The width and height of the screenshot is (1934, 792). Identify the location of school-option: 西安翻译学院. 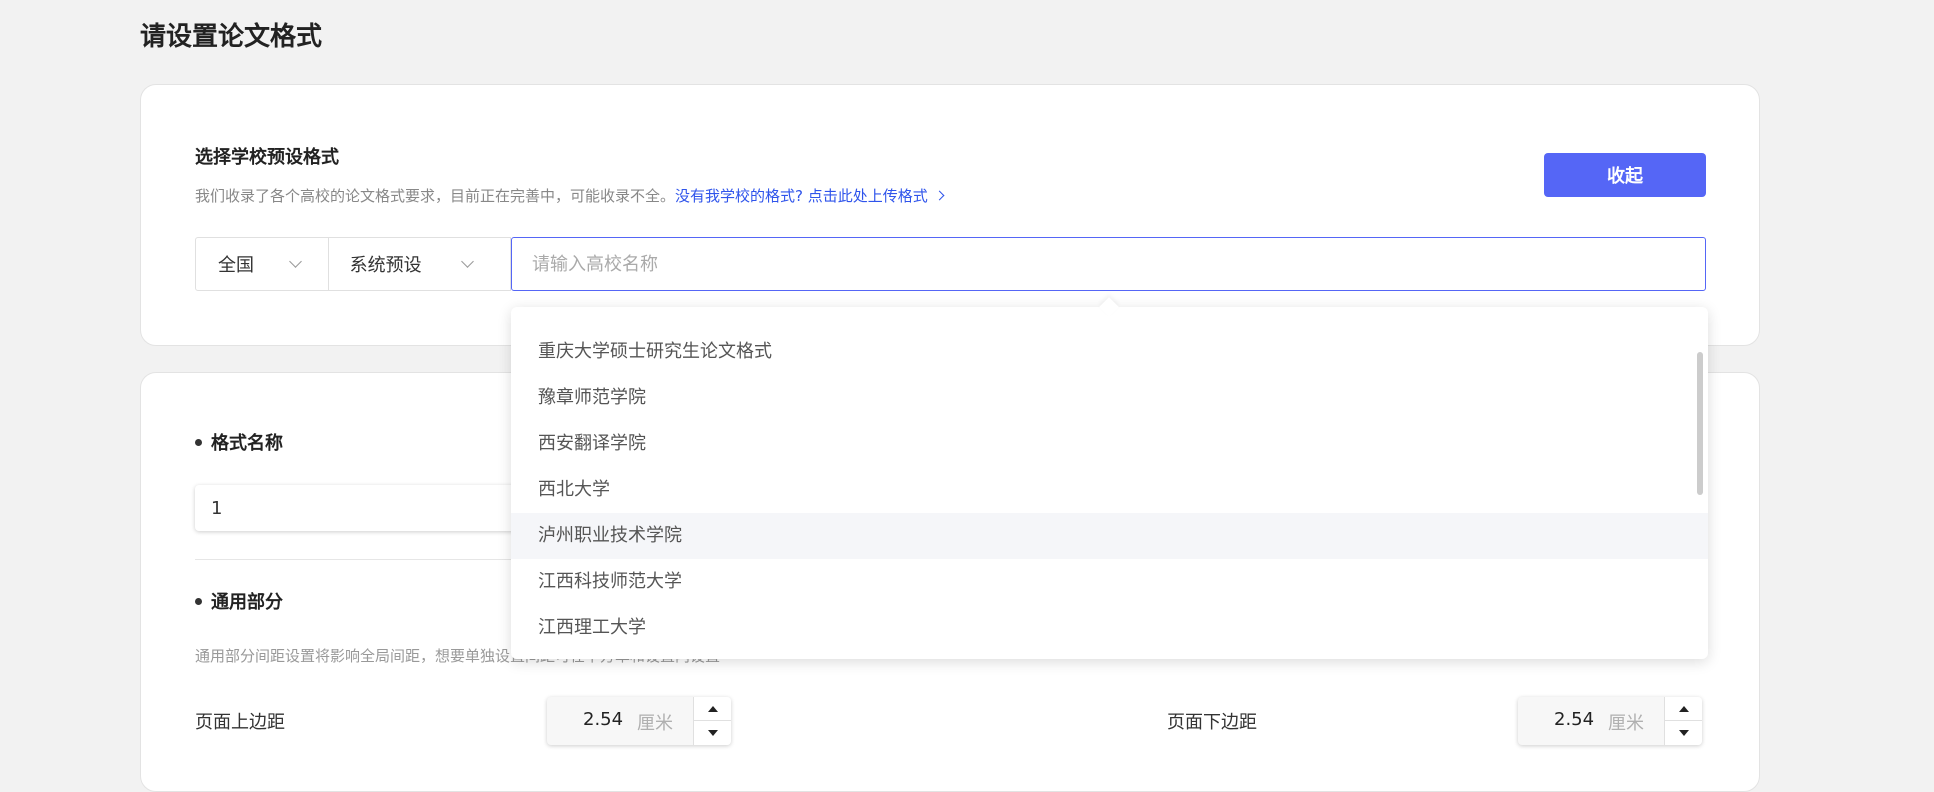
(1109, 444).